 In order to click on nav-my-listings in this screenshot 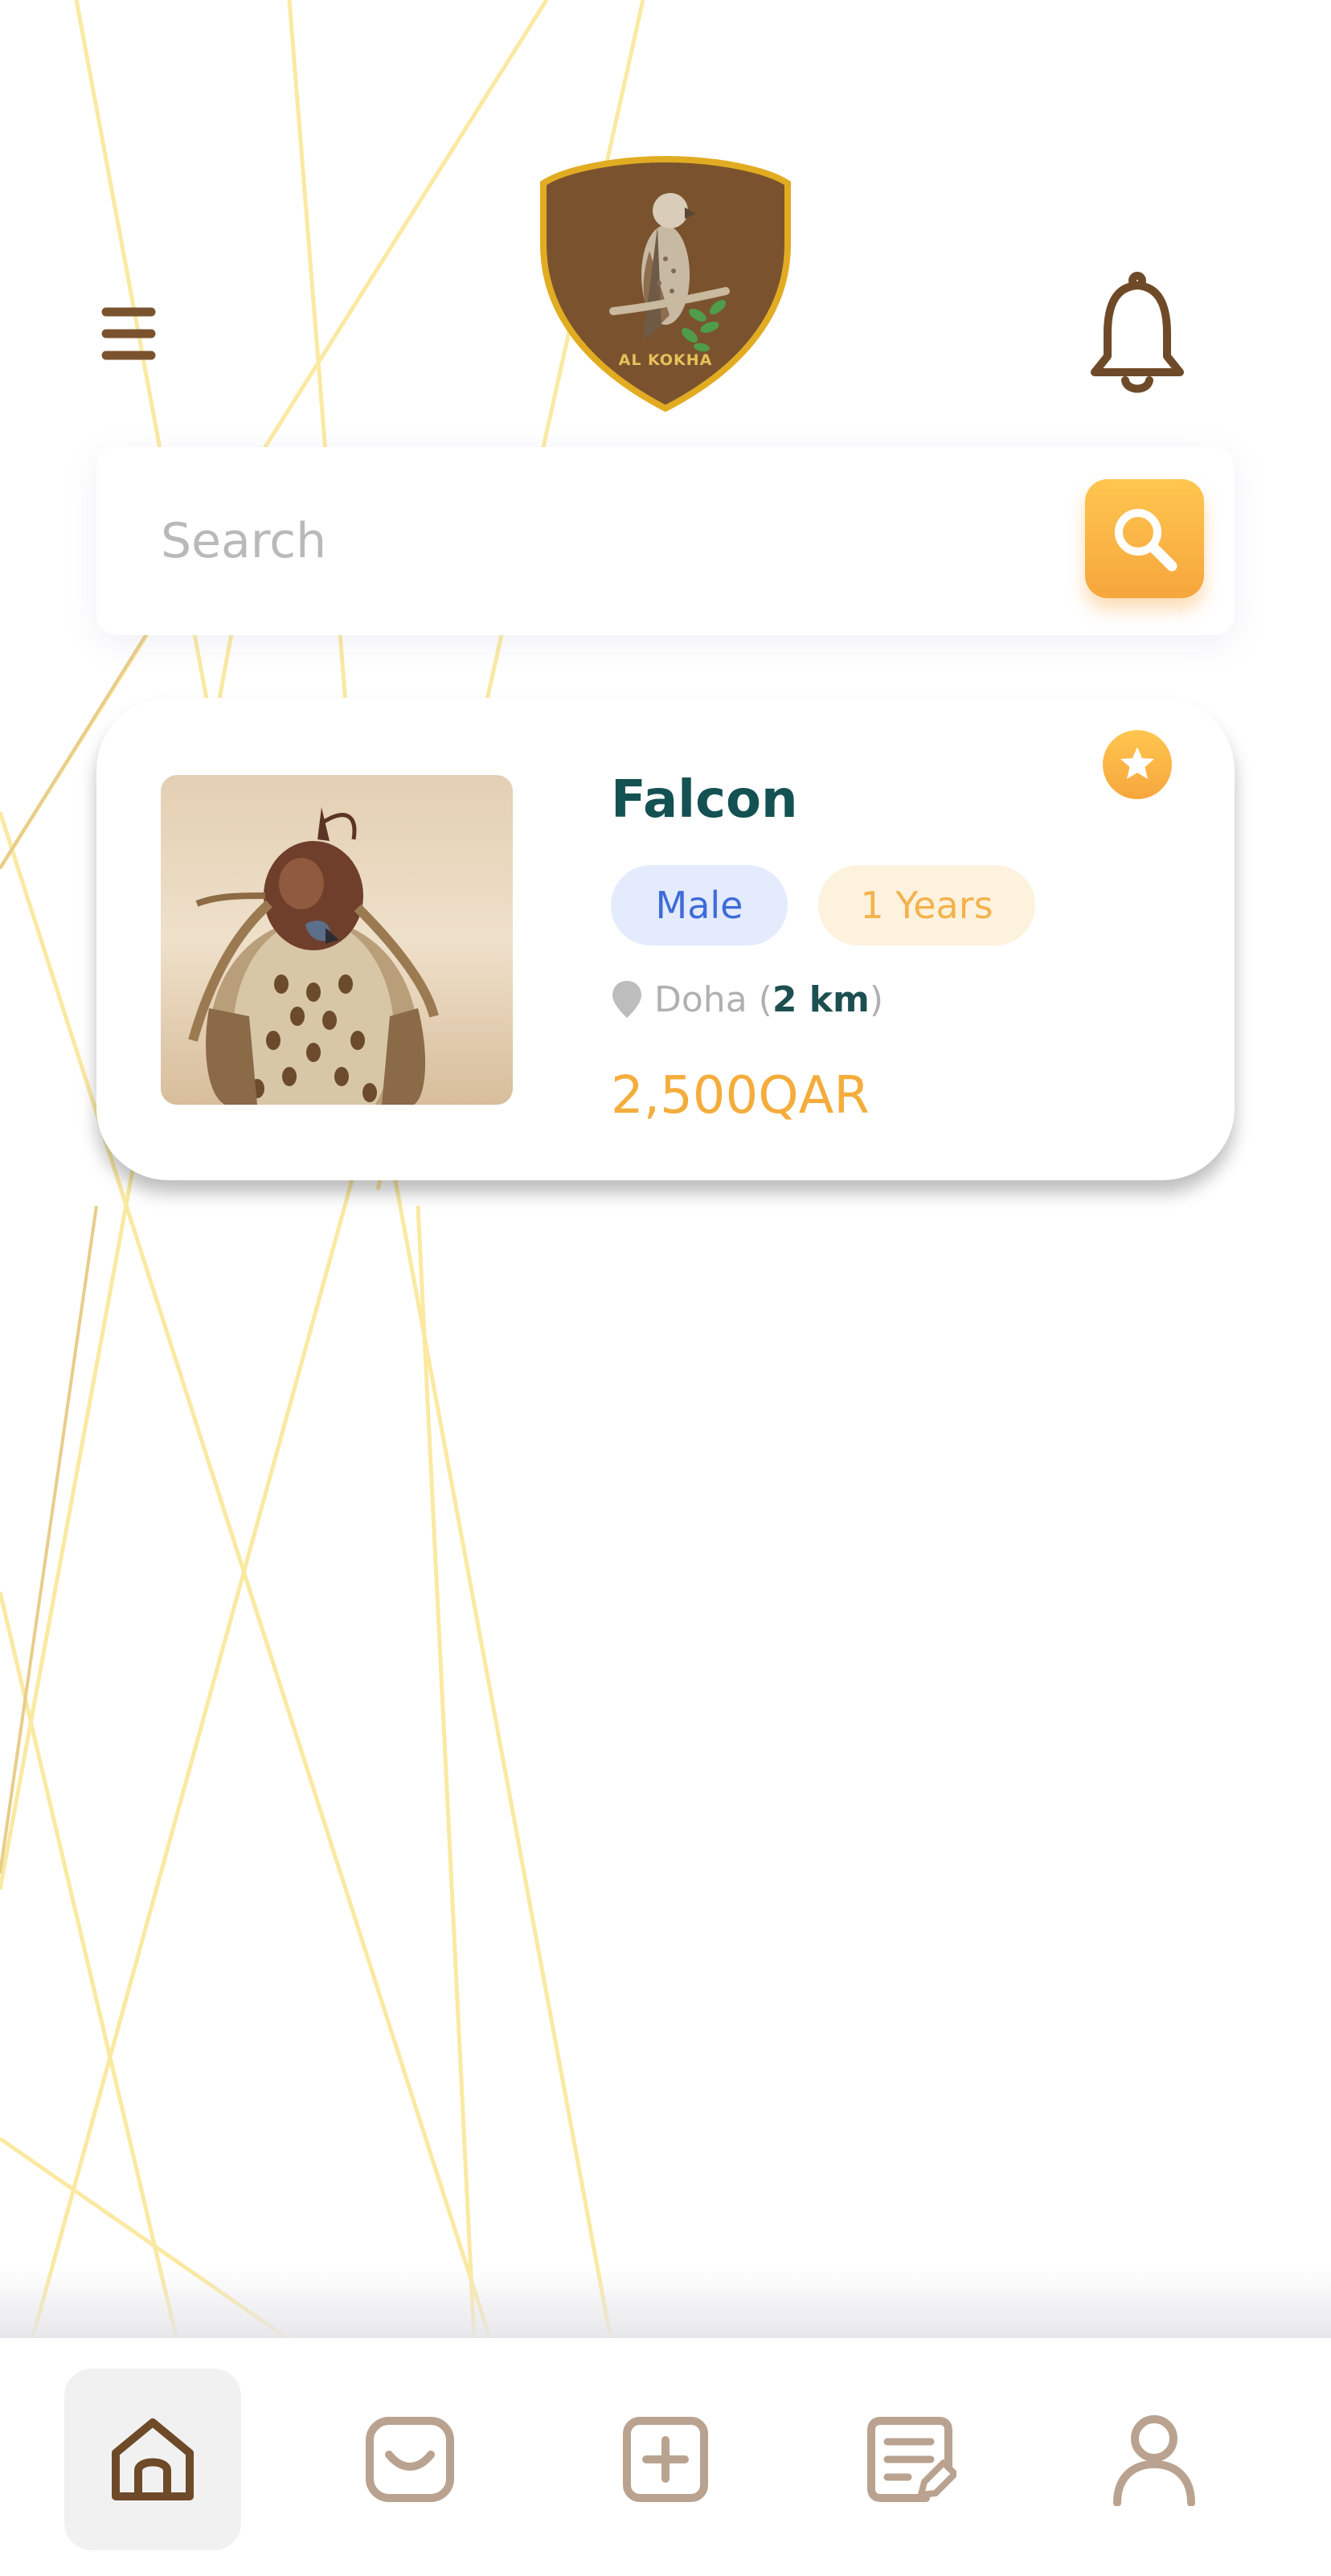, I will do `click(909, 2459)`.